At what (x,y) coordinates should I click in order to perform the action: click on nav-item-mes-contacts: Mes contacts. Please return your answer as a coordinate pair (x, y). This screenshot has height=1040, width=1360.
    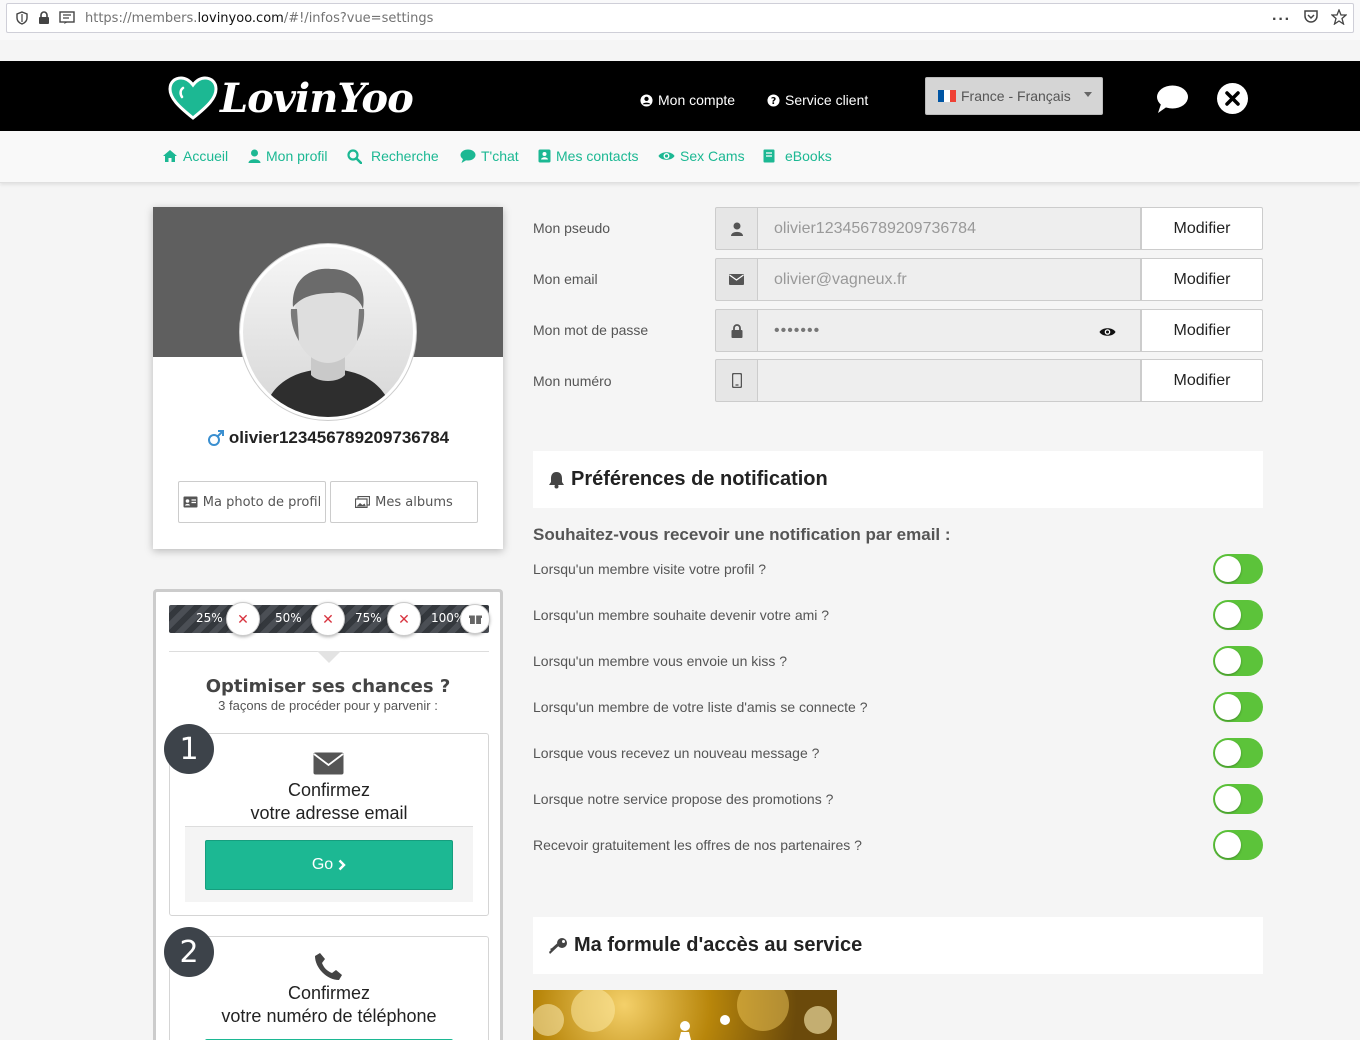
    Looking at the image, I should click on (588, 156).